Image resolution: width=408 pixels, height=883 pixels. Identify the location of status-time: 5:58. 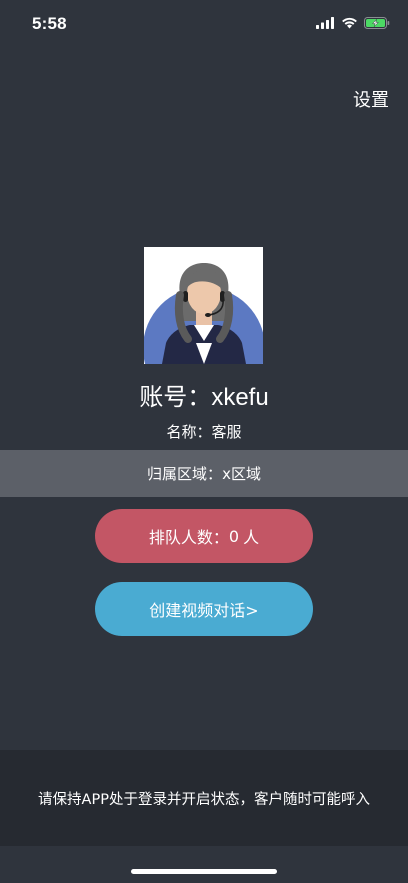
(49, 23).